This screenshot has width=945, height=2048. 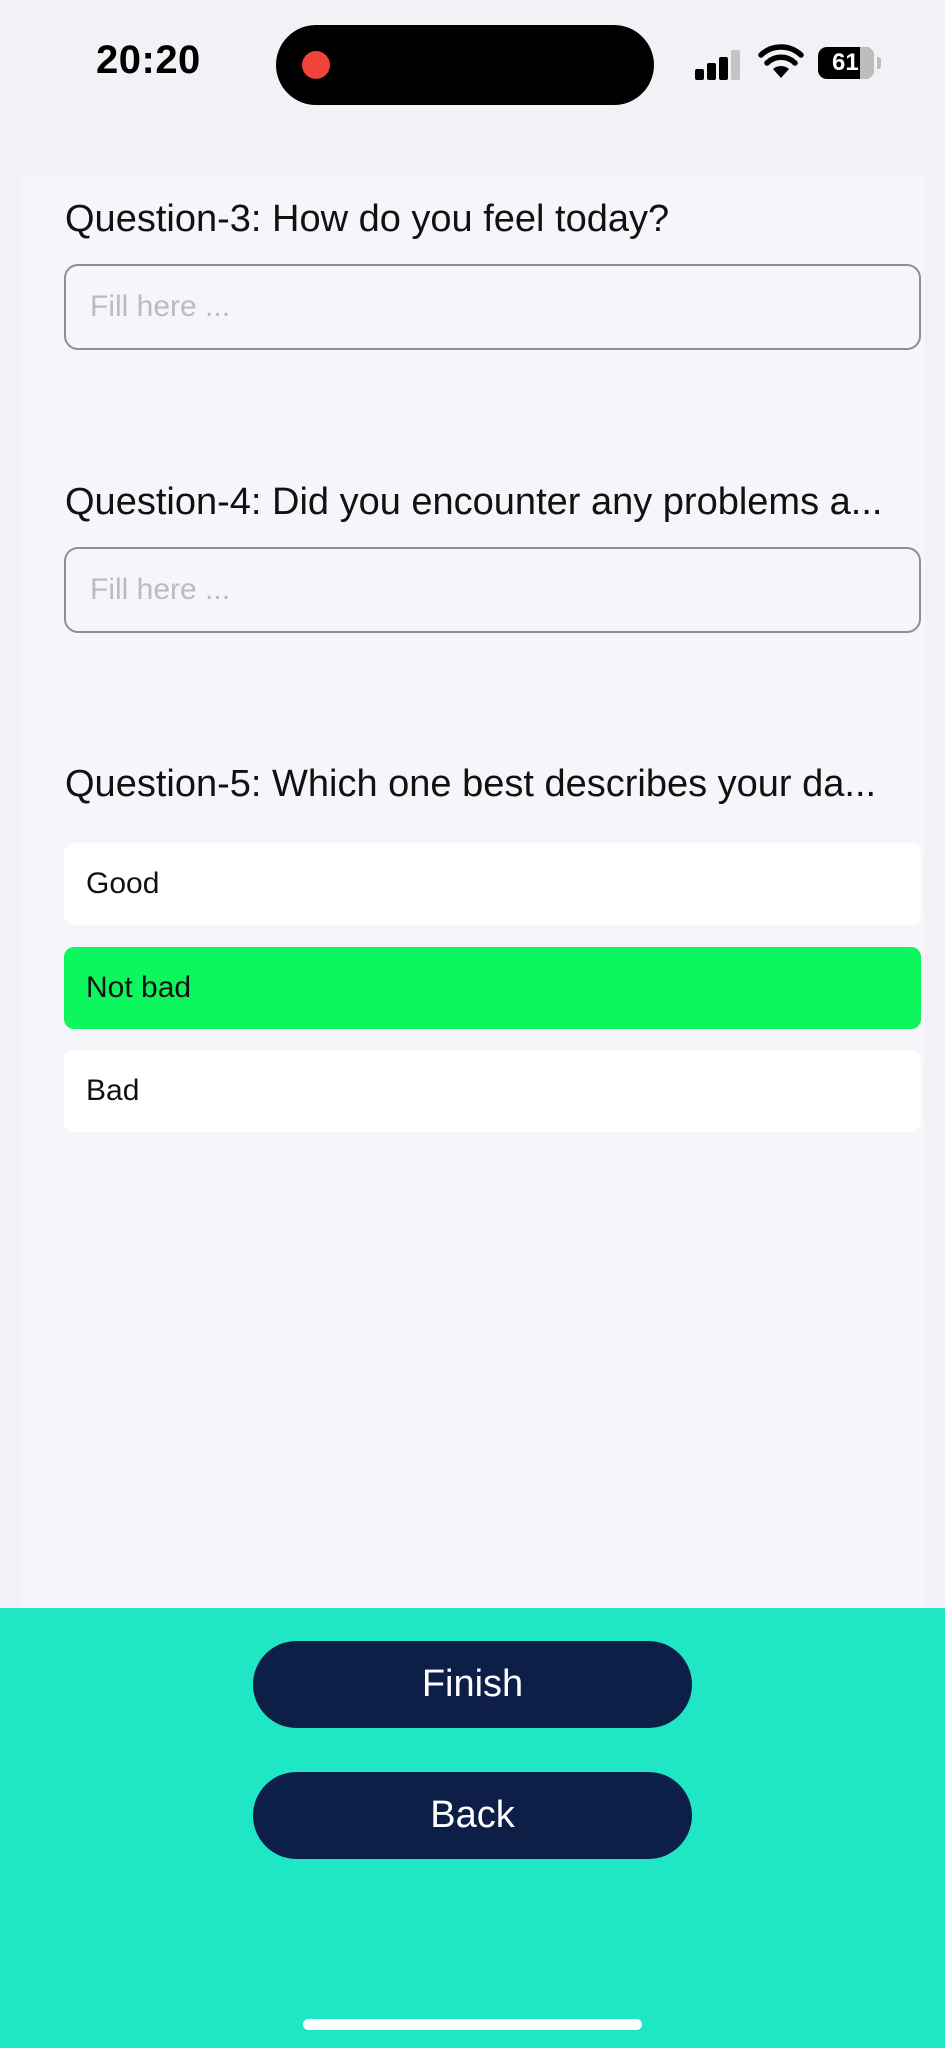 I want to click on option-not-bad: Not bad, so click(x=492, y=988).